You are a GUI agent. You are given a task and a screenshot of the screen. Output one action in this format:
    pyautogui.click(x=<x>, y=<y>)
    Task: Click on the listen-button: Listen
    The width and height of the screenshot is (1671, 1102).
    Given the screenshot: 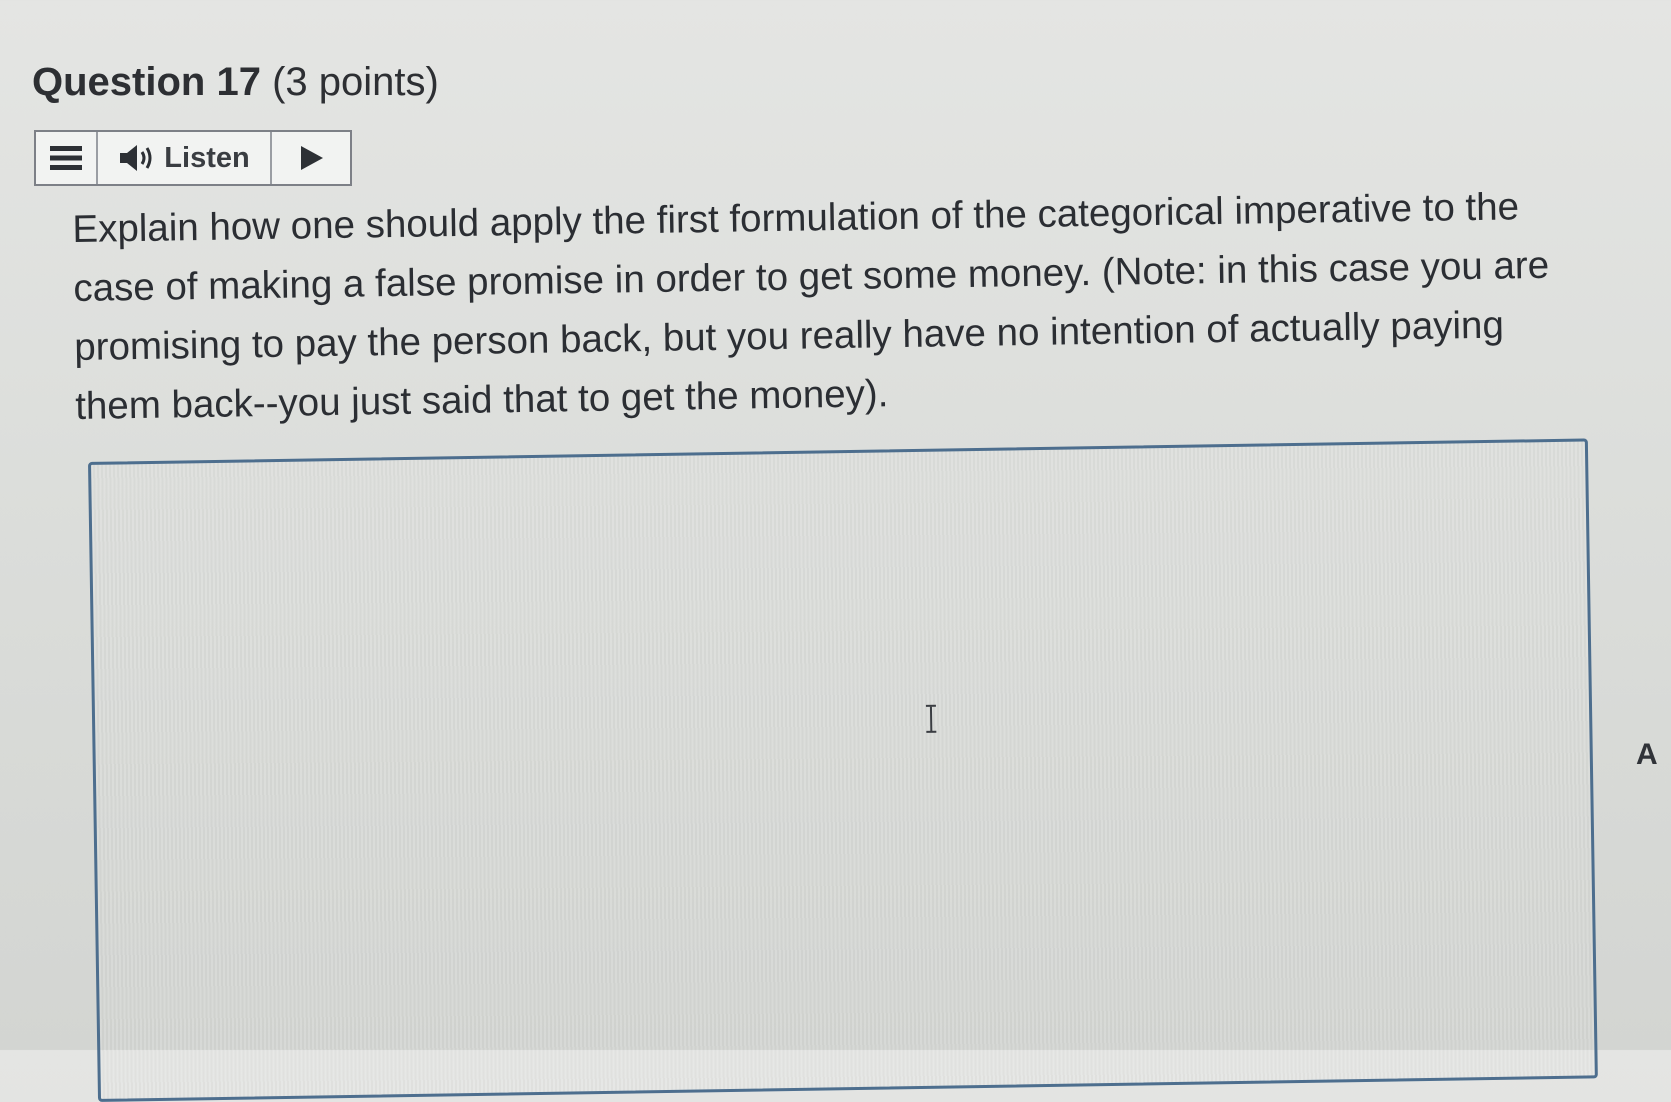 What is the action you would take?
    pyautogui.click(x=185, y=158)
    